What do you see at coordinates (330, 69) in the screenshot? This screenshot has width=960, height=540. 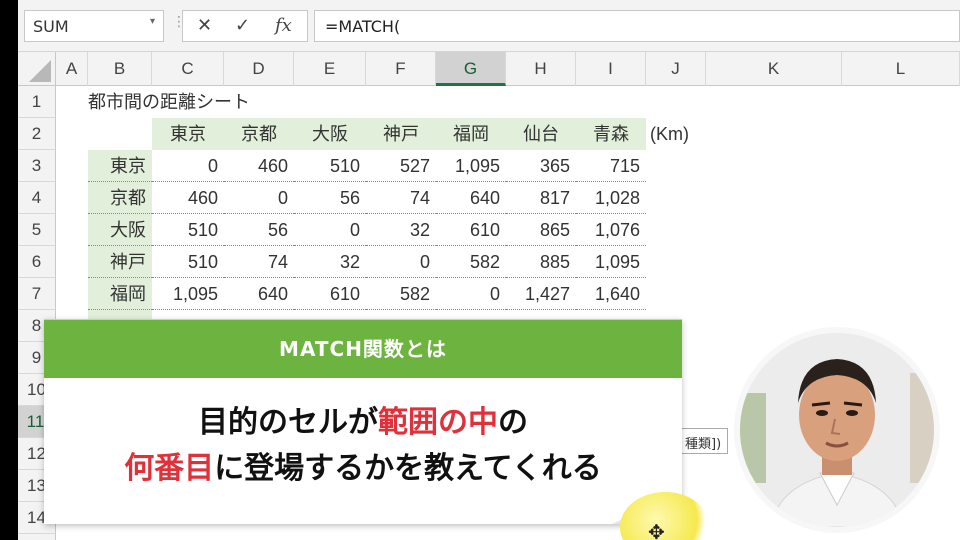 I see `column-header-e: E` at bounding box center [330, 69].